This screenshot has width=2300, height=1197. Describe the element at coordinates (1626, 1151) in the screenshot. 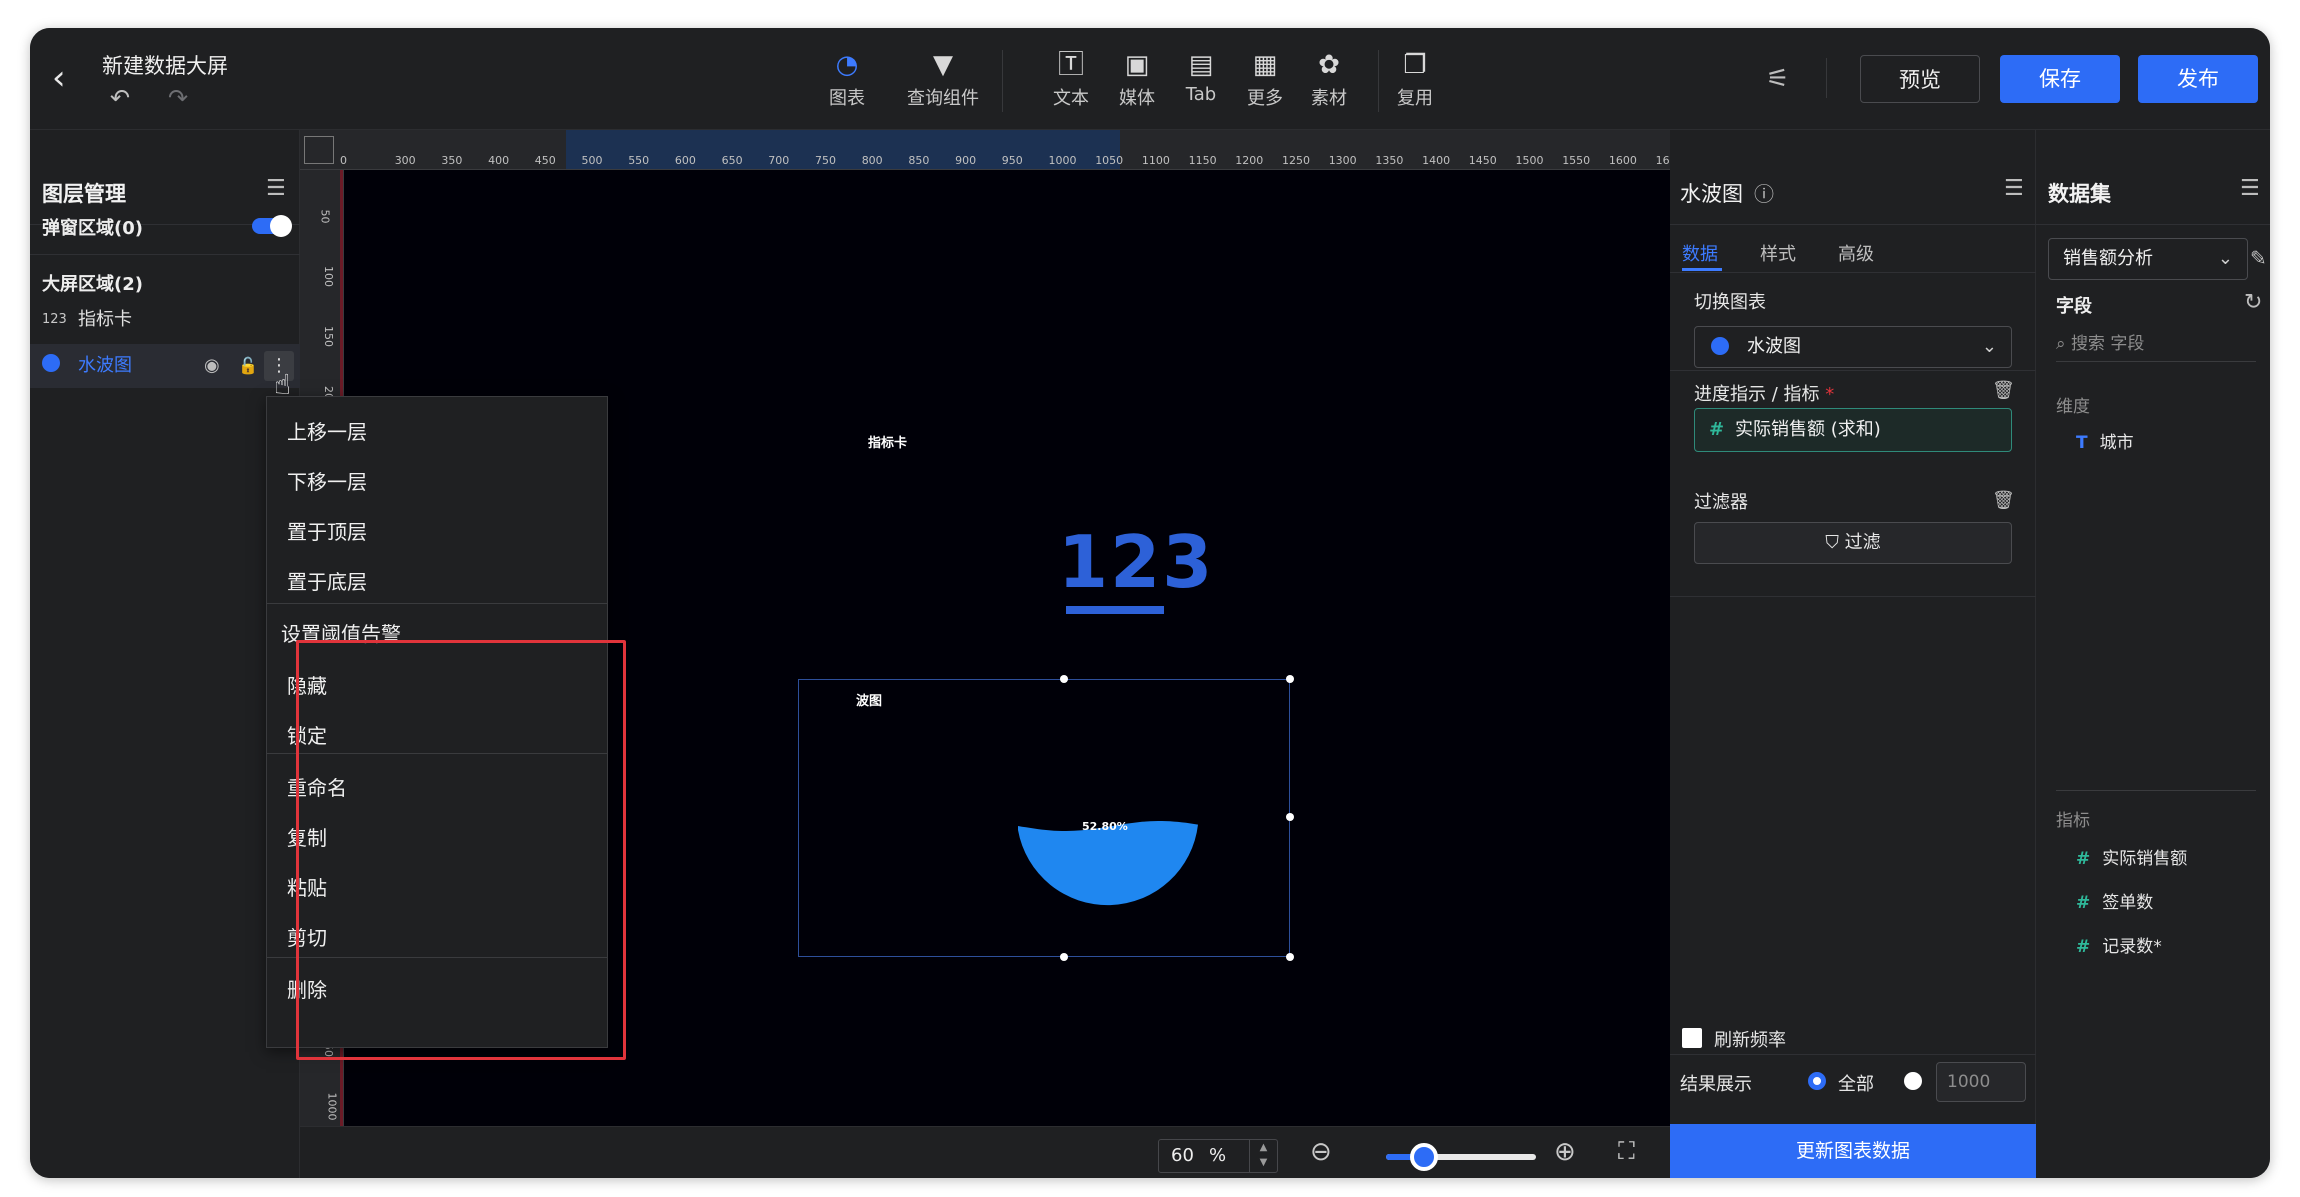

I see `fit-screen-icon: ⛶` at that location.